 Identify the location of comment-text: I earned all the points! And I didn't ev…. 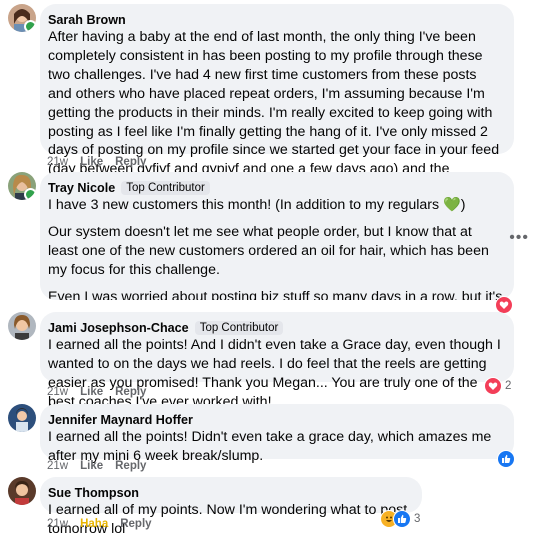
(275, 374).